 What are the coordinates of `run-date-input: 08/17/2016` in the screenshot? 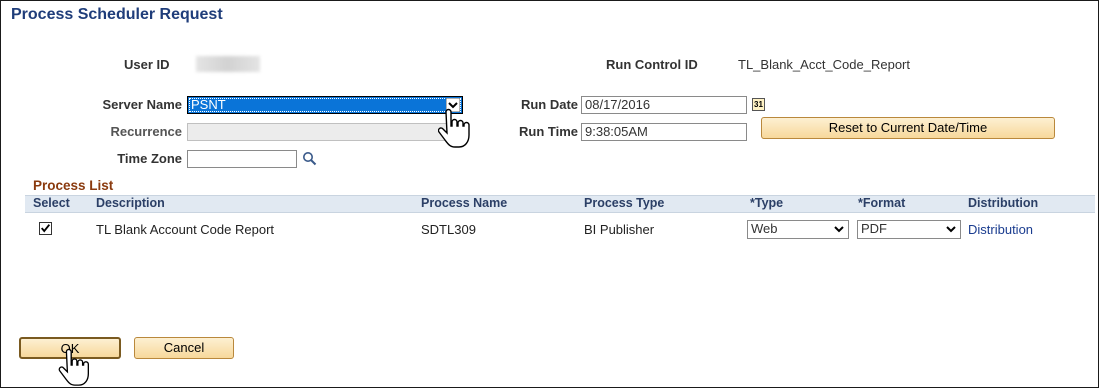 It's located at (664, 105).